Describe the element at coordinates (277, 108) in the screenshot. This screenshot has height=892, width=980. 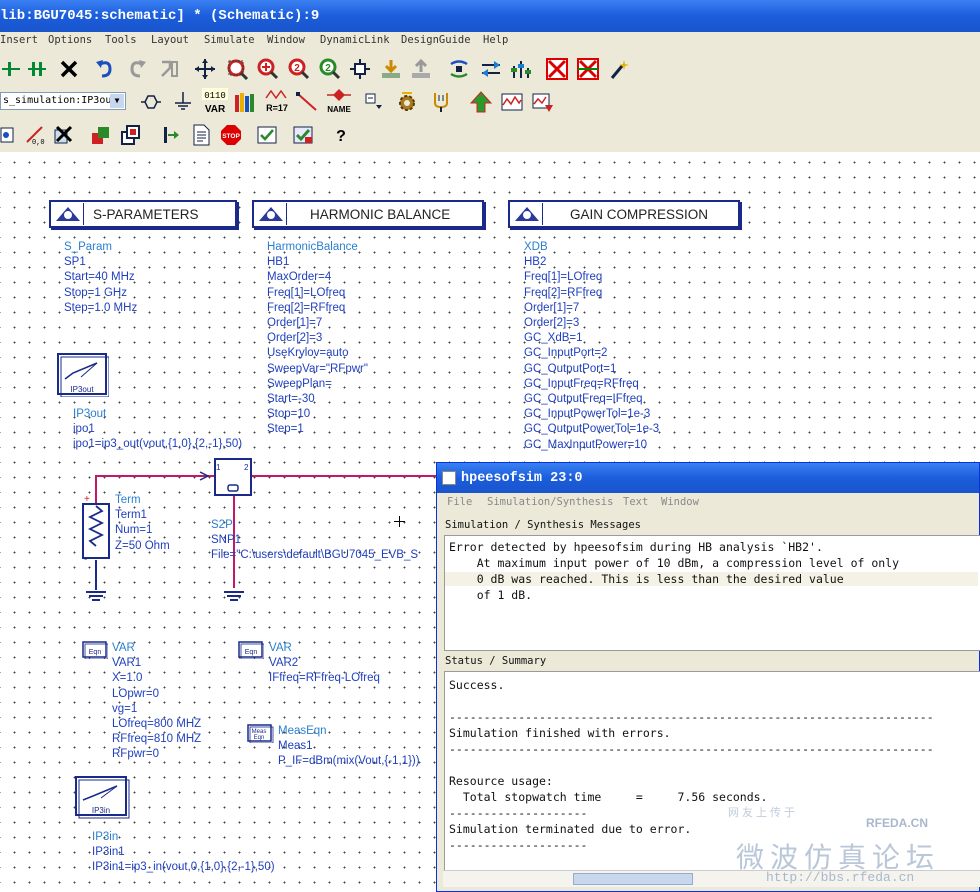
I see `r-label-text: R=17` at that location.